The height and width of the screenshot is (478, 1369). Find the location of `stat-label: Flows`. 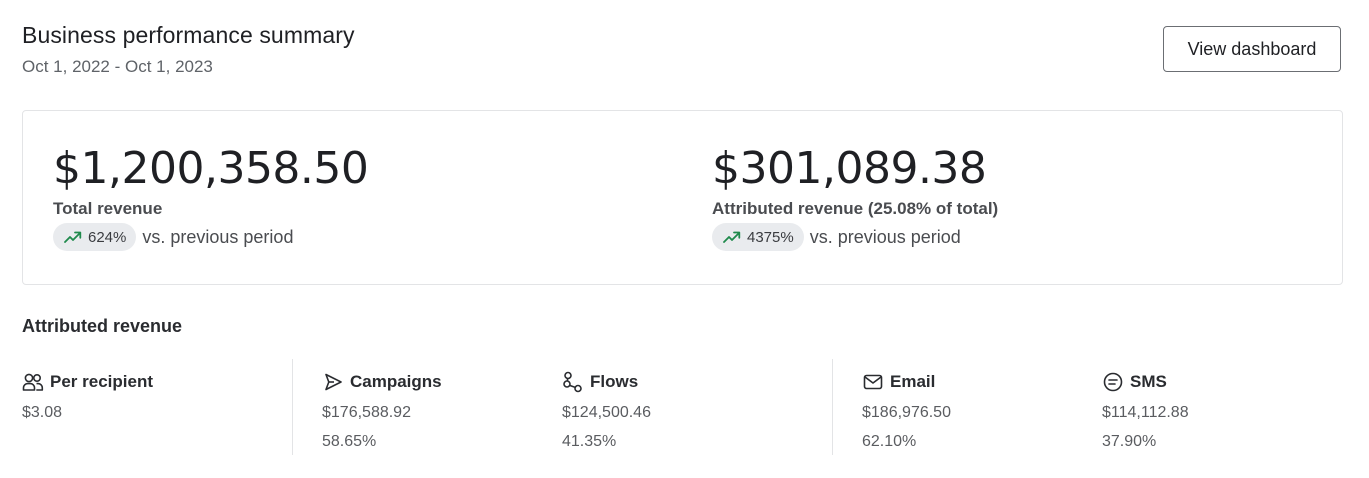

stat-label: Flows is located at coordinates (614, 381).